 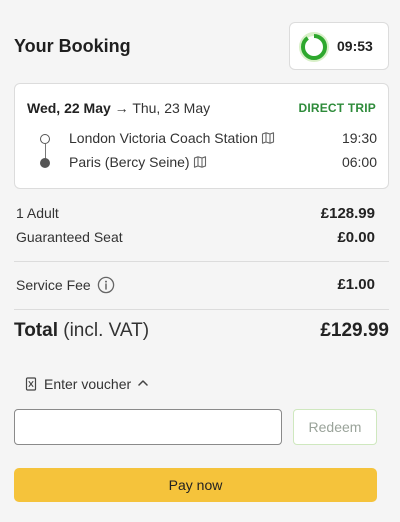 I want to click on total-label: Total, so click(x=36, y=330).